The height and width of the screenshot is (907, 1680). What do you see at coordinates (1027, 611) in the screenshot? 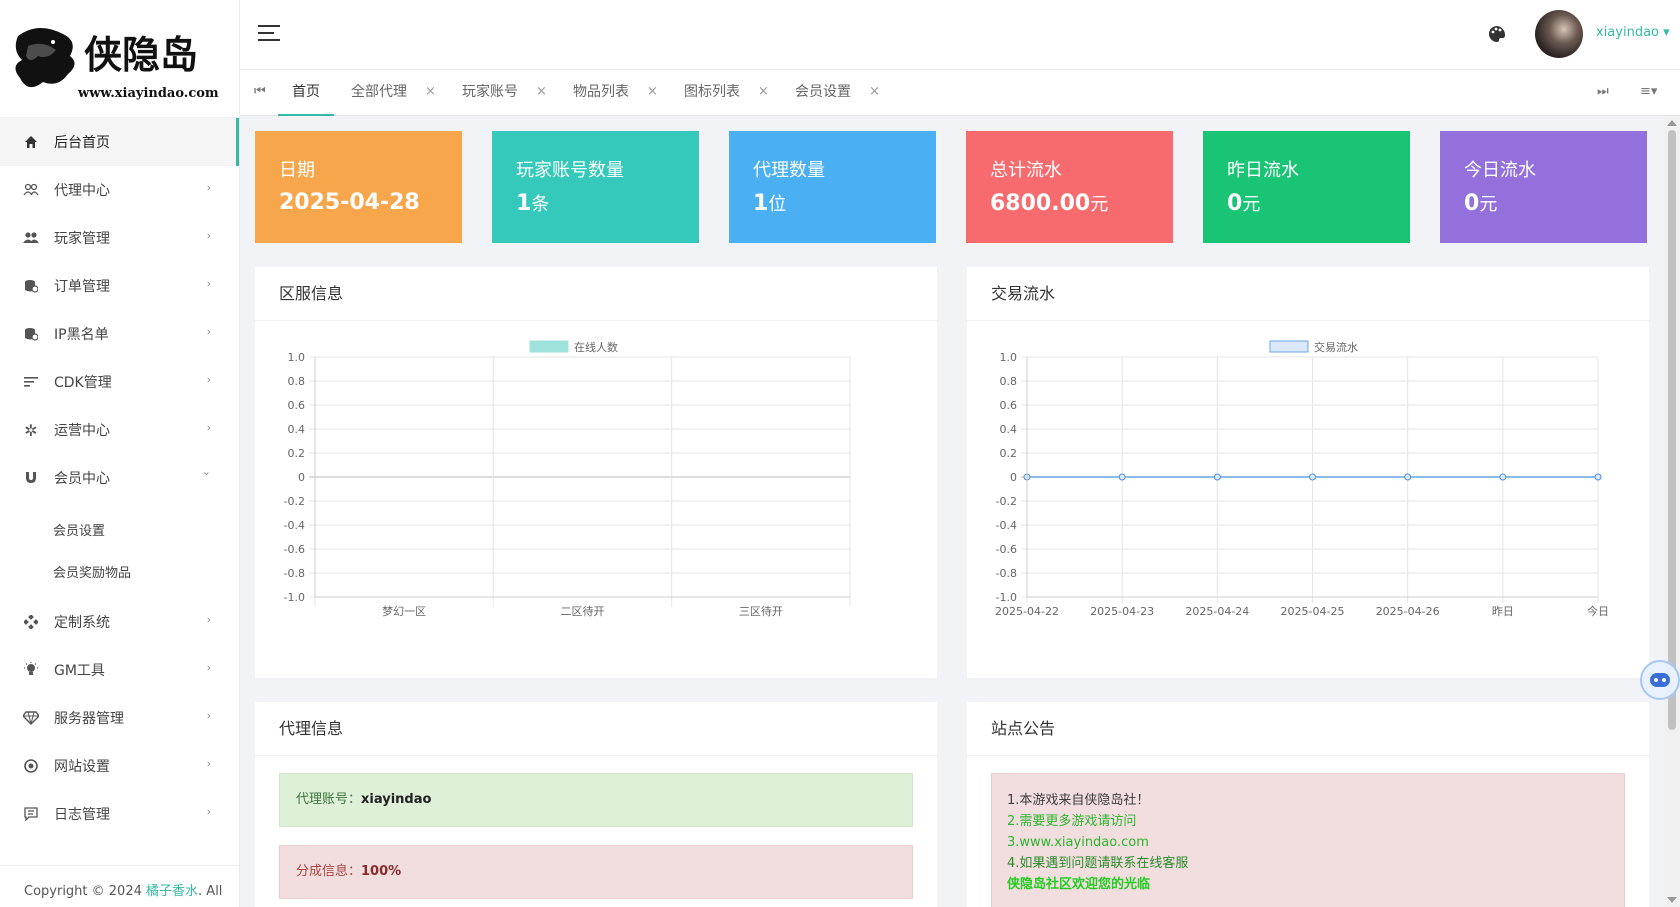
I see `x-tick-label: 2025-04-22` at bounding box center [1027, 611].